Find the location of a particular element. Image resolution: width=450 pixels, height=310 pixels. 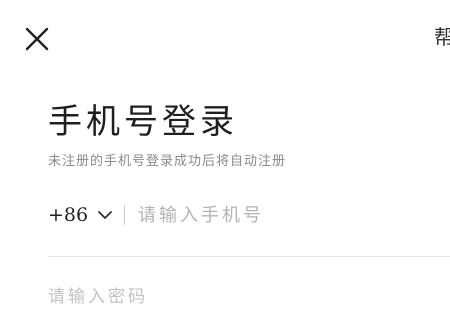

page-subtitle: 未注册的手机号登录成功后将自动注册 is located at coordinates (167, 161).